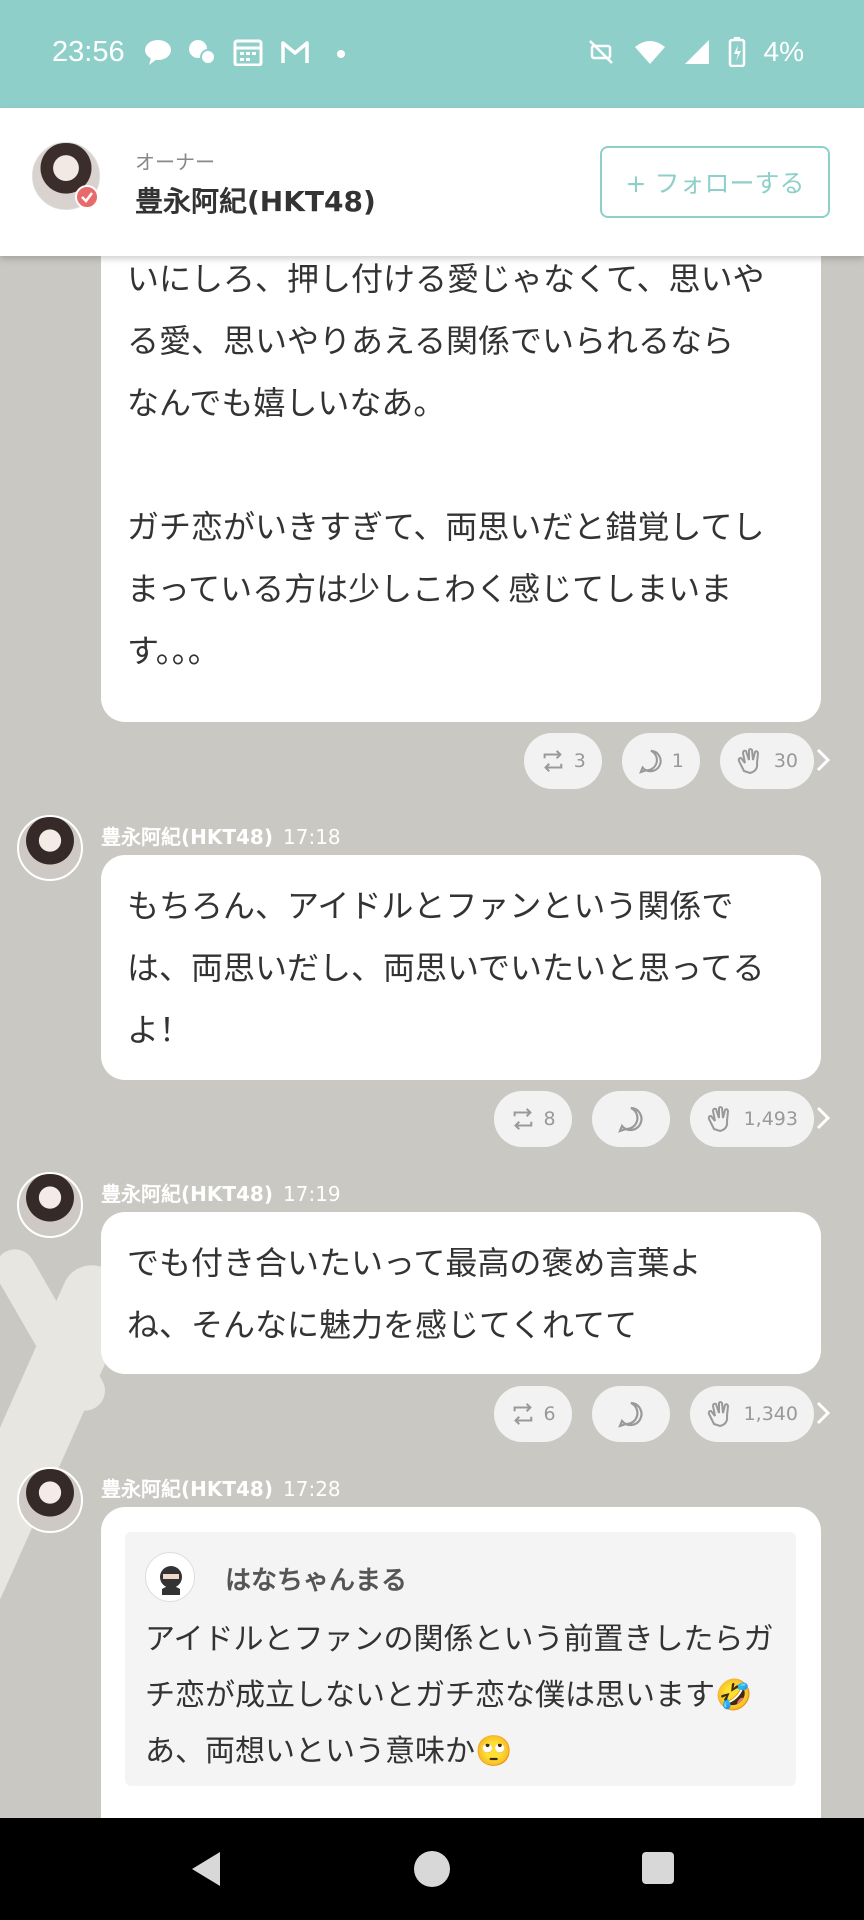  I want to click on clap-count: 1,340, so click(770, 1414).